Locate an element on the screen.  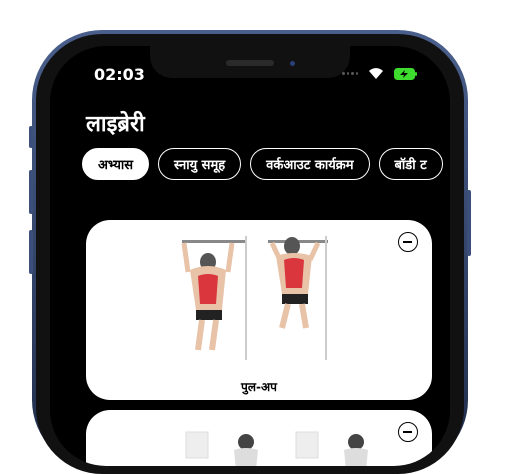
camera is located at coordinates (292, 63).